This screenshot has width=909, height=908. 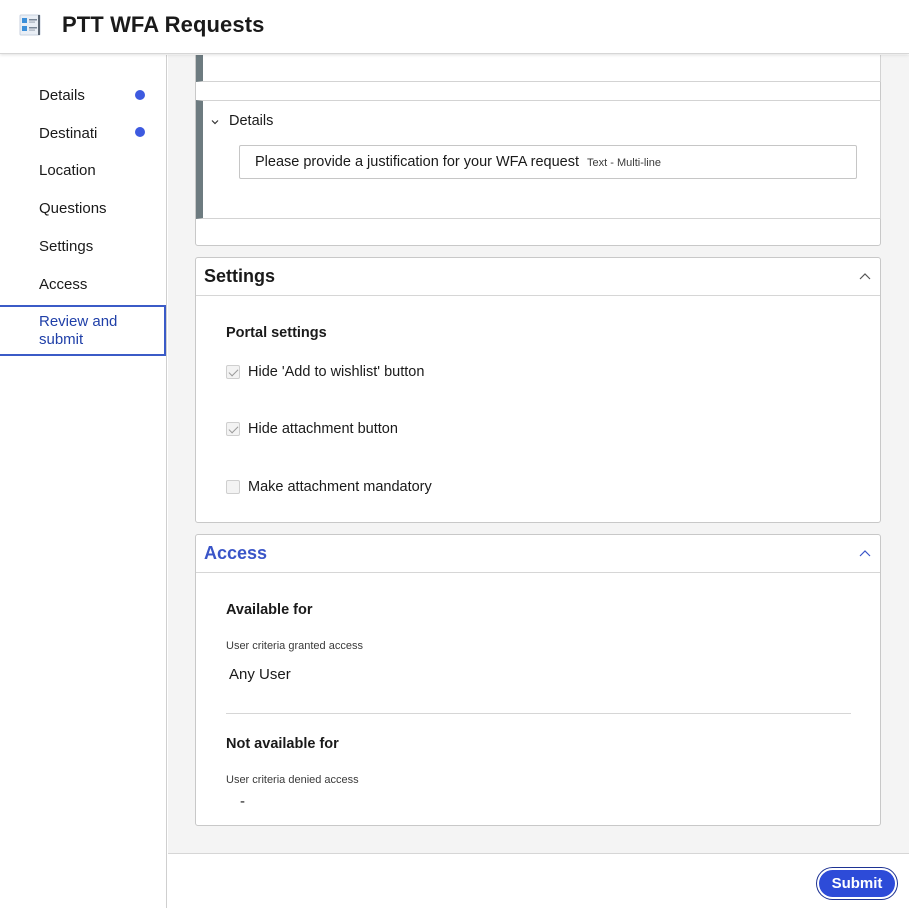 I want to click on checkbox-label: Hide 'Add to wishlist' button, so click(x=336, y=372).